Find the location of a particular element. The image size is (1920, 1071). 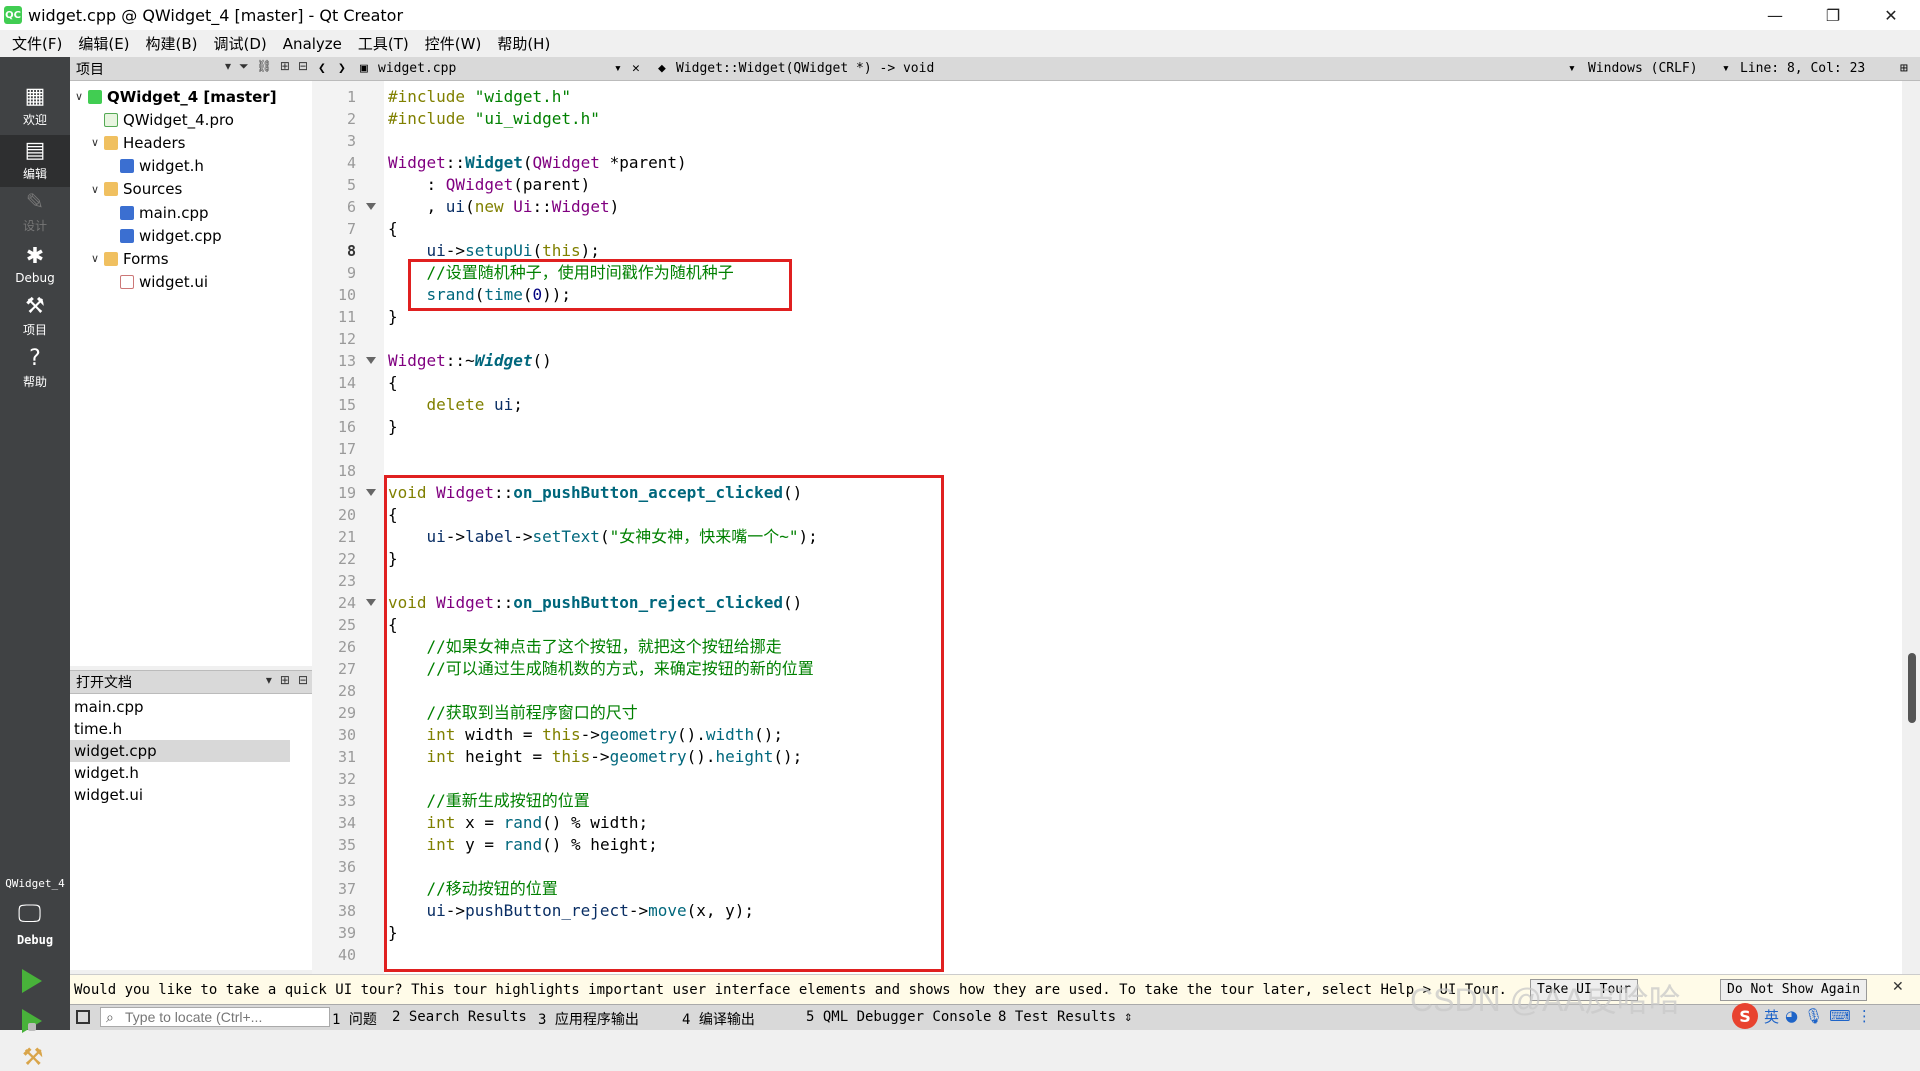

mode-edit-label: 编辑 is located at coordinates (34, 174).